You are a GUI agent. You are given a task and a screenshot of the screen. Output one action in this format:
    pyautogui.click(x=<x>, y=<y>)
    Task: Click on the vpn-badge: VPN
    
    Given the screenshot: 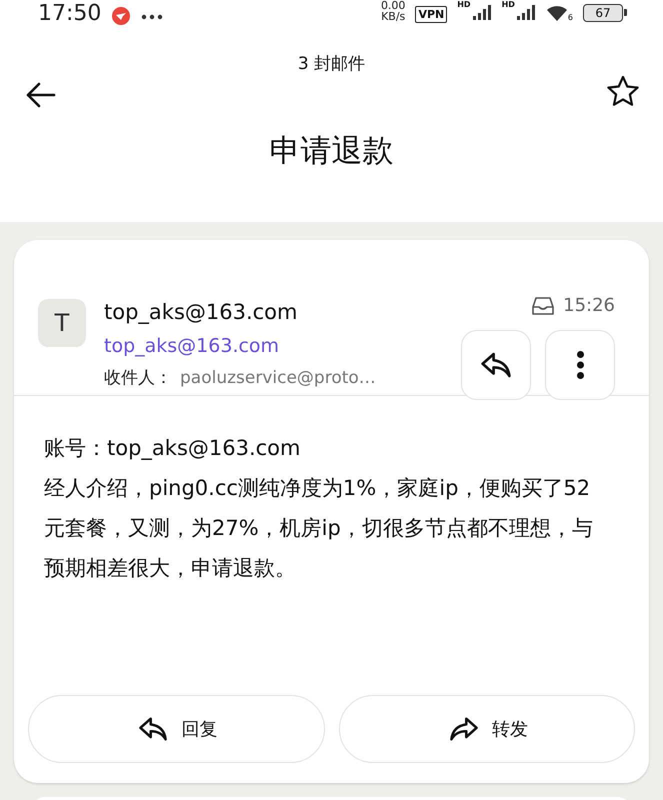 What is the action you would take?
    pyautogui.click(x=431, y=14)
    